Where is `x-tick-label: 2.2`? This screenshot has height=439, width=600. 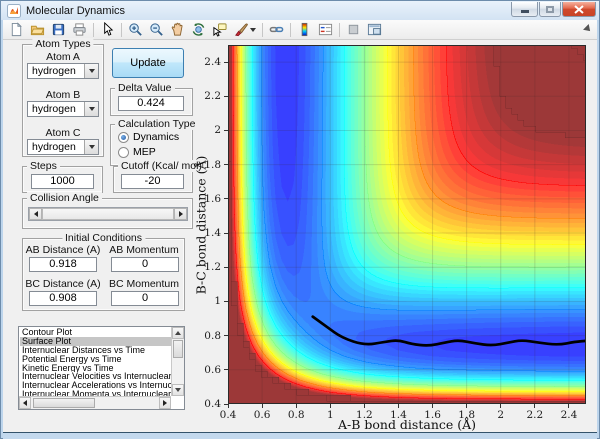 x-tick-label: 2.2 is located at coordinates (535, 415).